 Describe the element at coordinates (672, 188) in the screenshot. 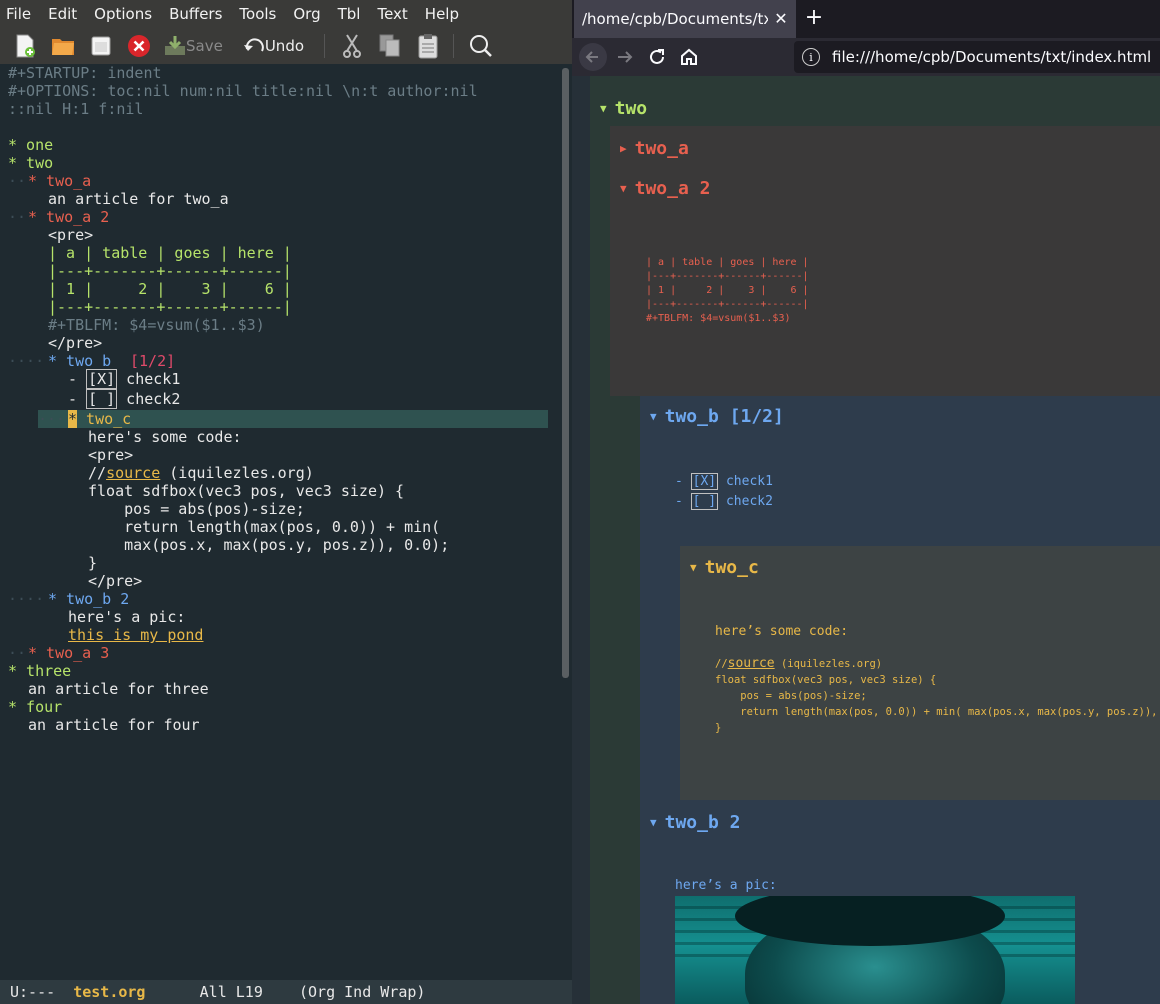

I see `section-title: two_a 2` at that location.